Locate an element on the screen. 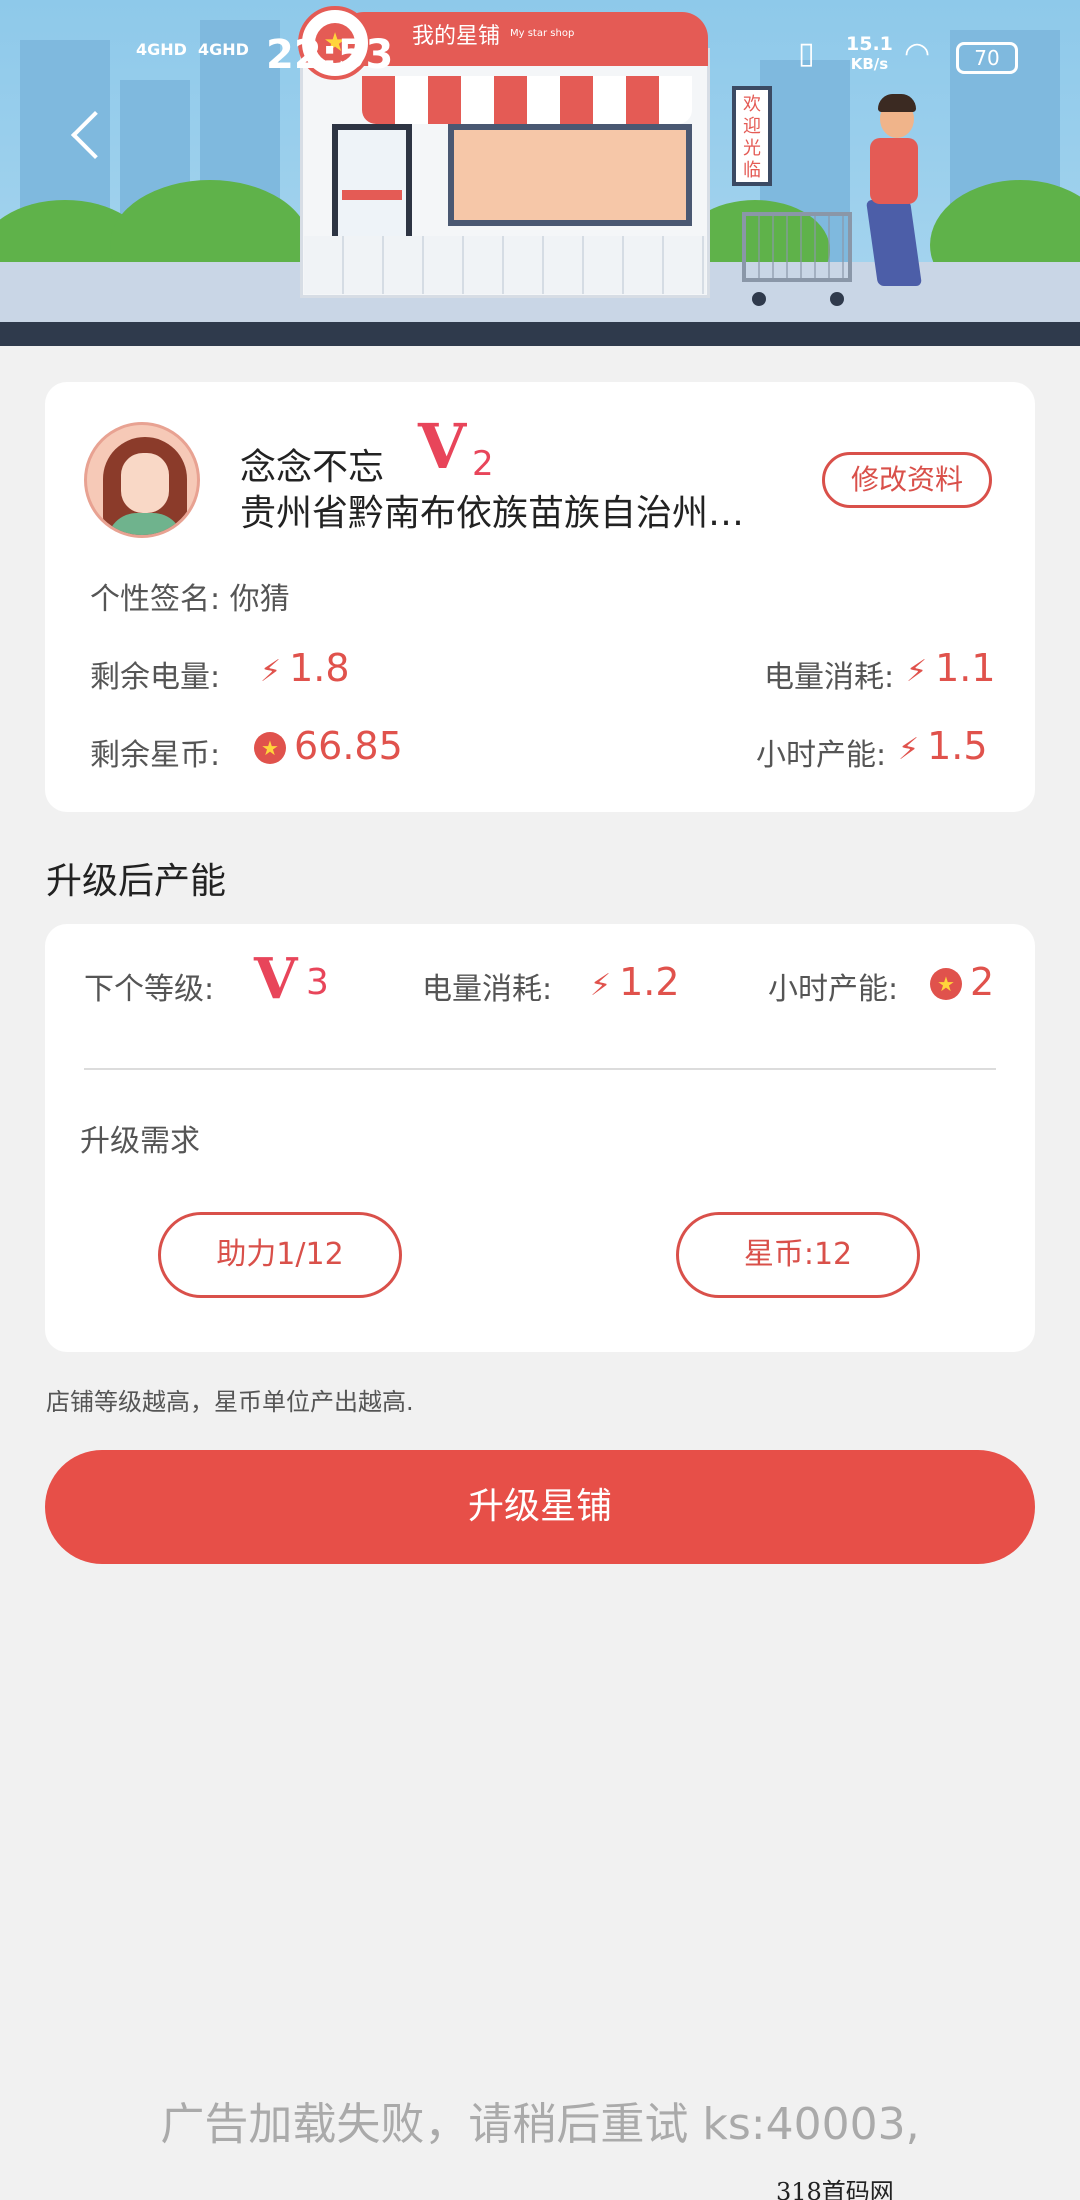 This screenshot has height=2200, width=1080. coins-left-value: 66.85 is located at coordinates (348, 746).